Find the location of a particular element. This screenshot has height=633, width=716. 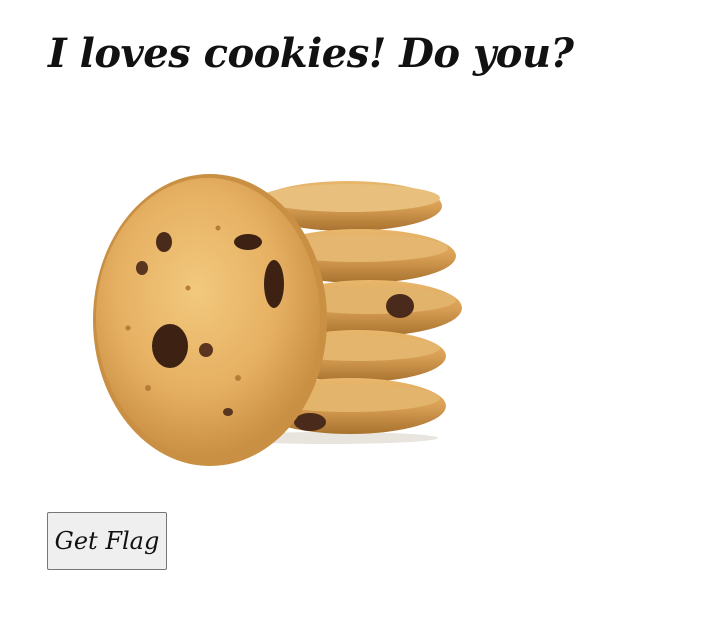

page-title: I loves cookies! Do you? is located at coordinates (311, 53).